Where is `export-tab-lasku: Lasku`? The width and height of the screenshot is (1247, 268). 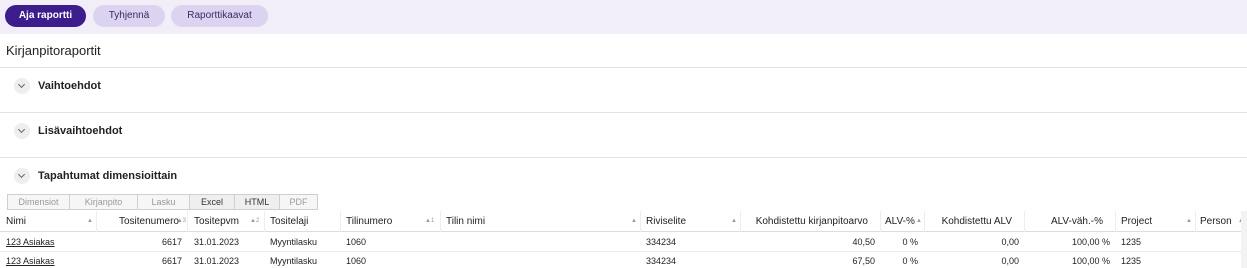
export-tab-lasku: Lasku is located at coordinates (163, 202).